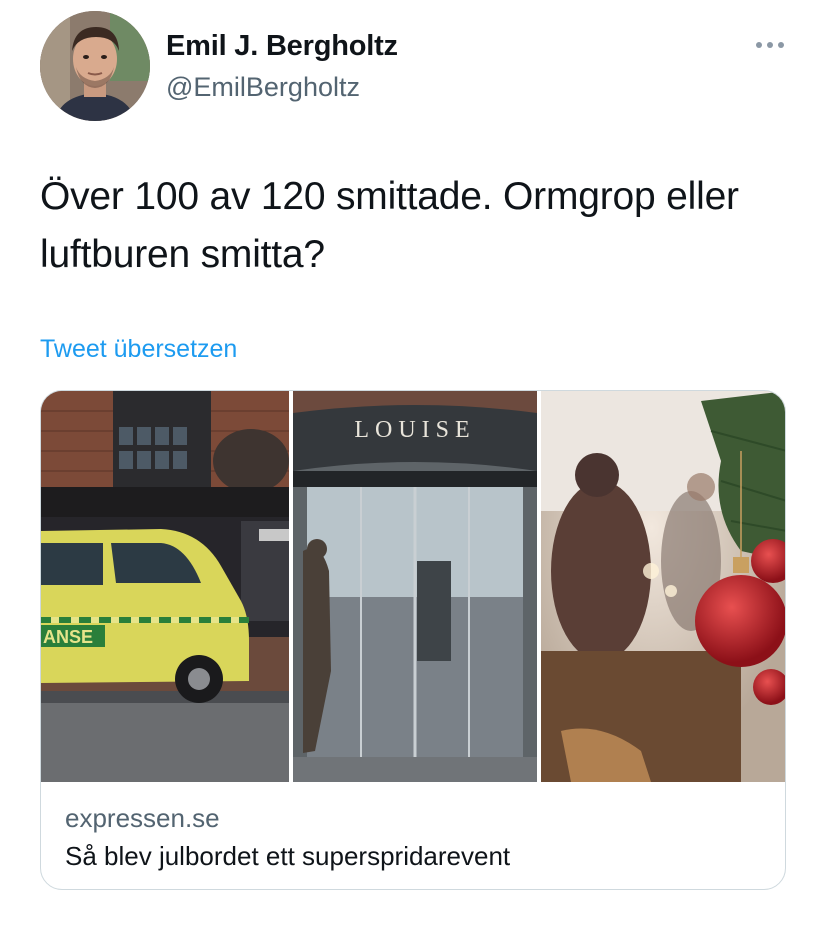  What do you see at coordinates (165, 586) in the screenshot?
I see `card-image-ambulance: ANSE` at bounding box center [165, 586].